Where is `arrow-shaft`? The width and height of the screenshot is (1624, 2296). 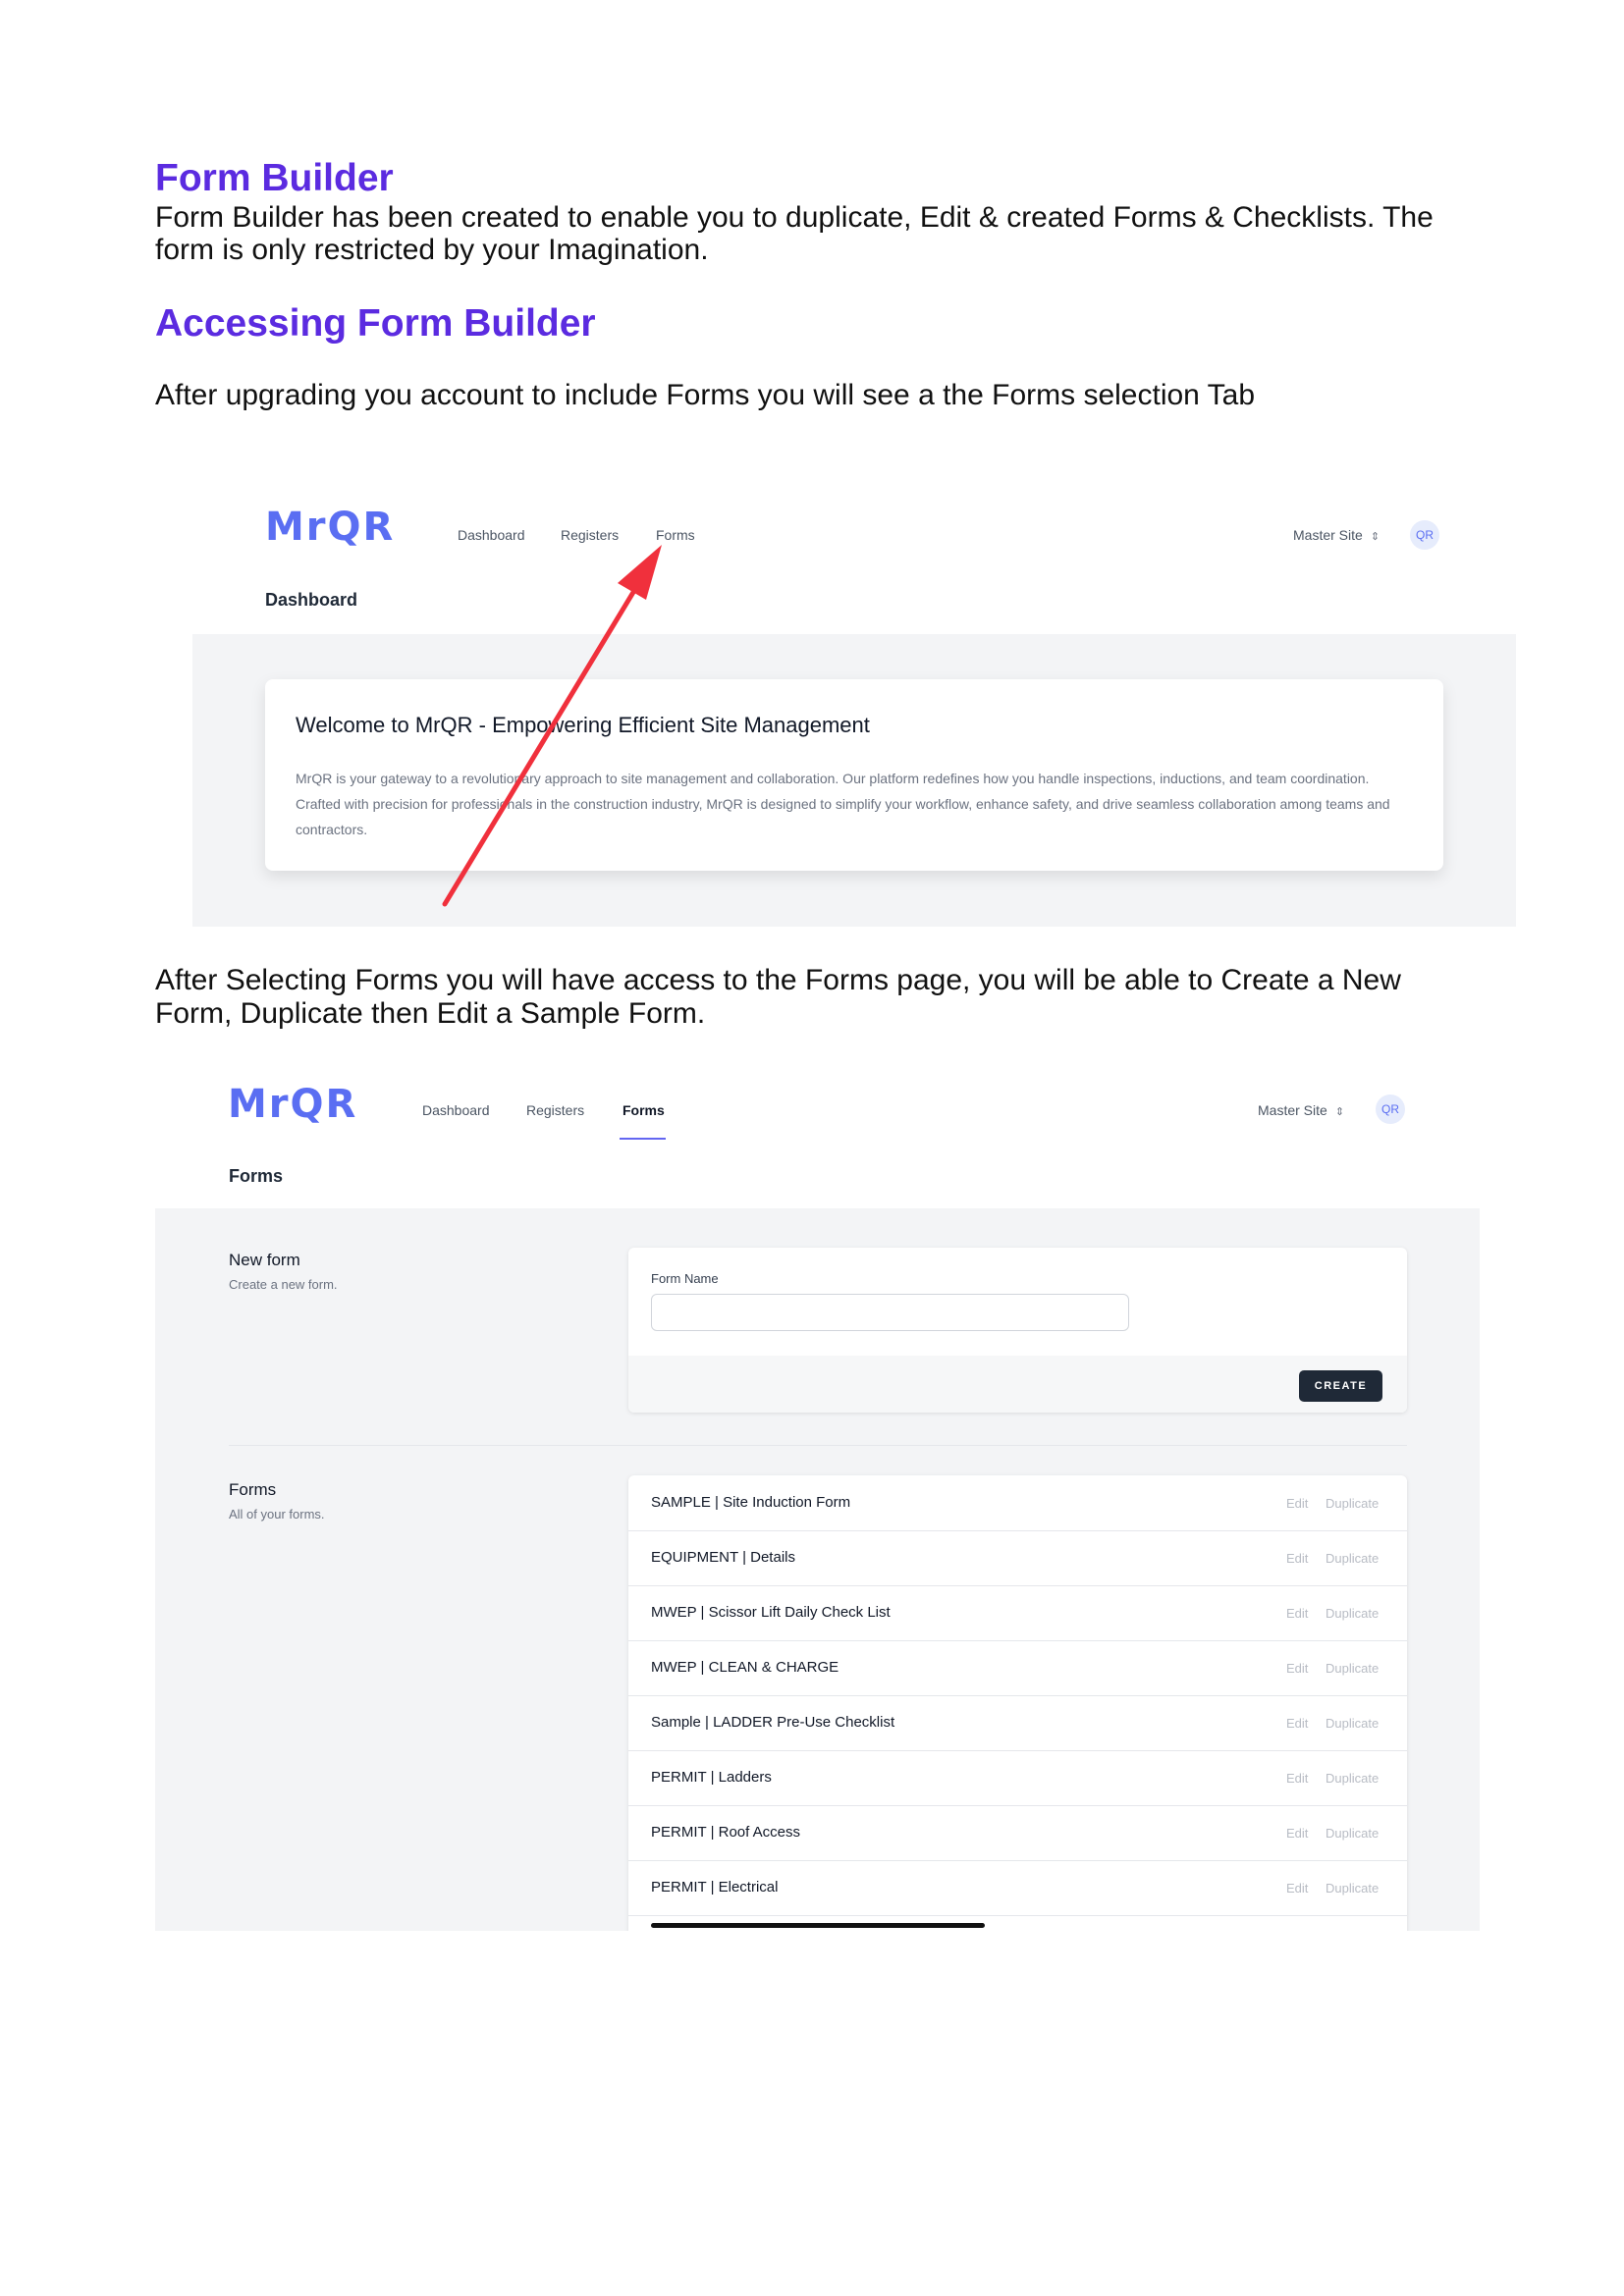 arrow-shaft is located at coordinates (541, 744).